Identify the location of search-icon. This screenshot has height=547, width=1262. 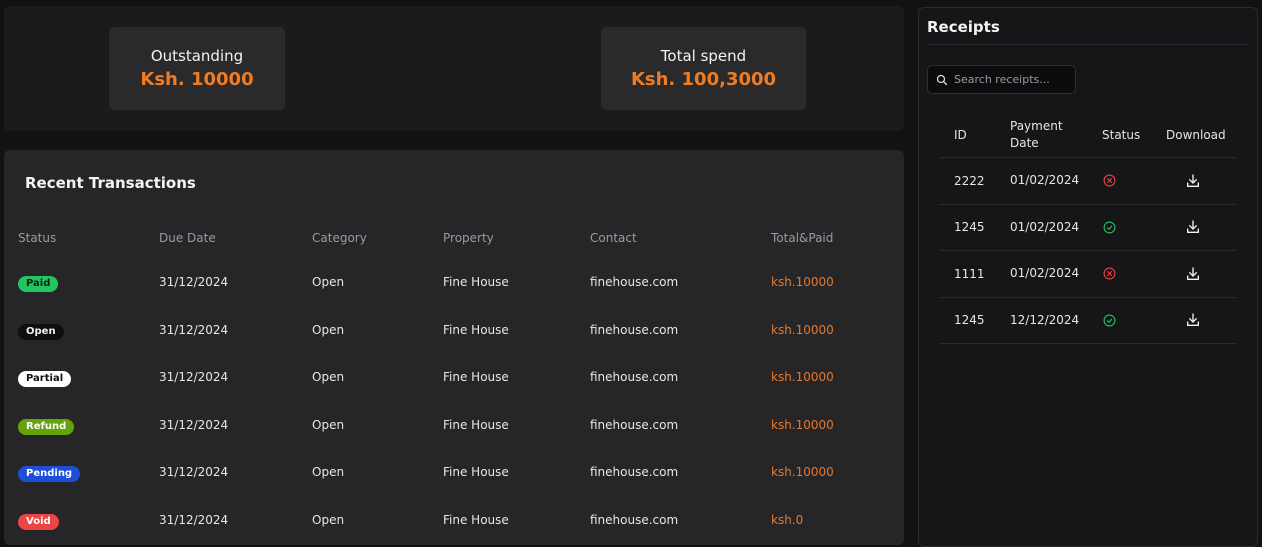
(942, 79).